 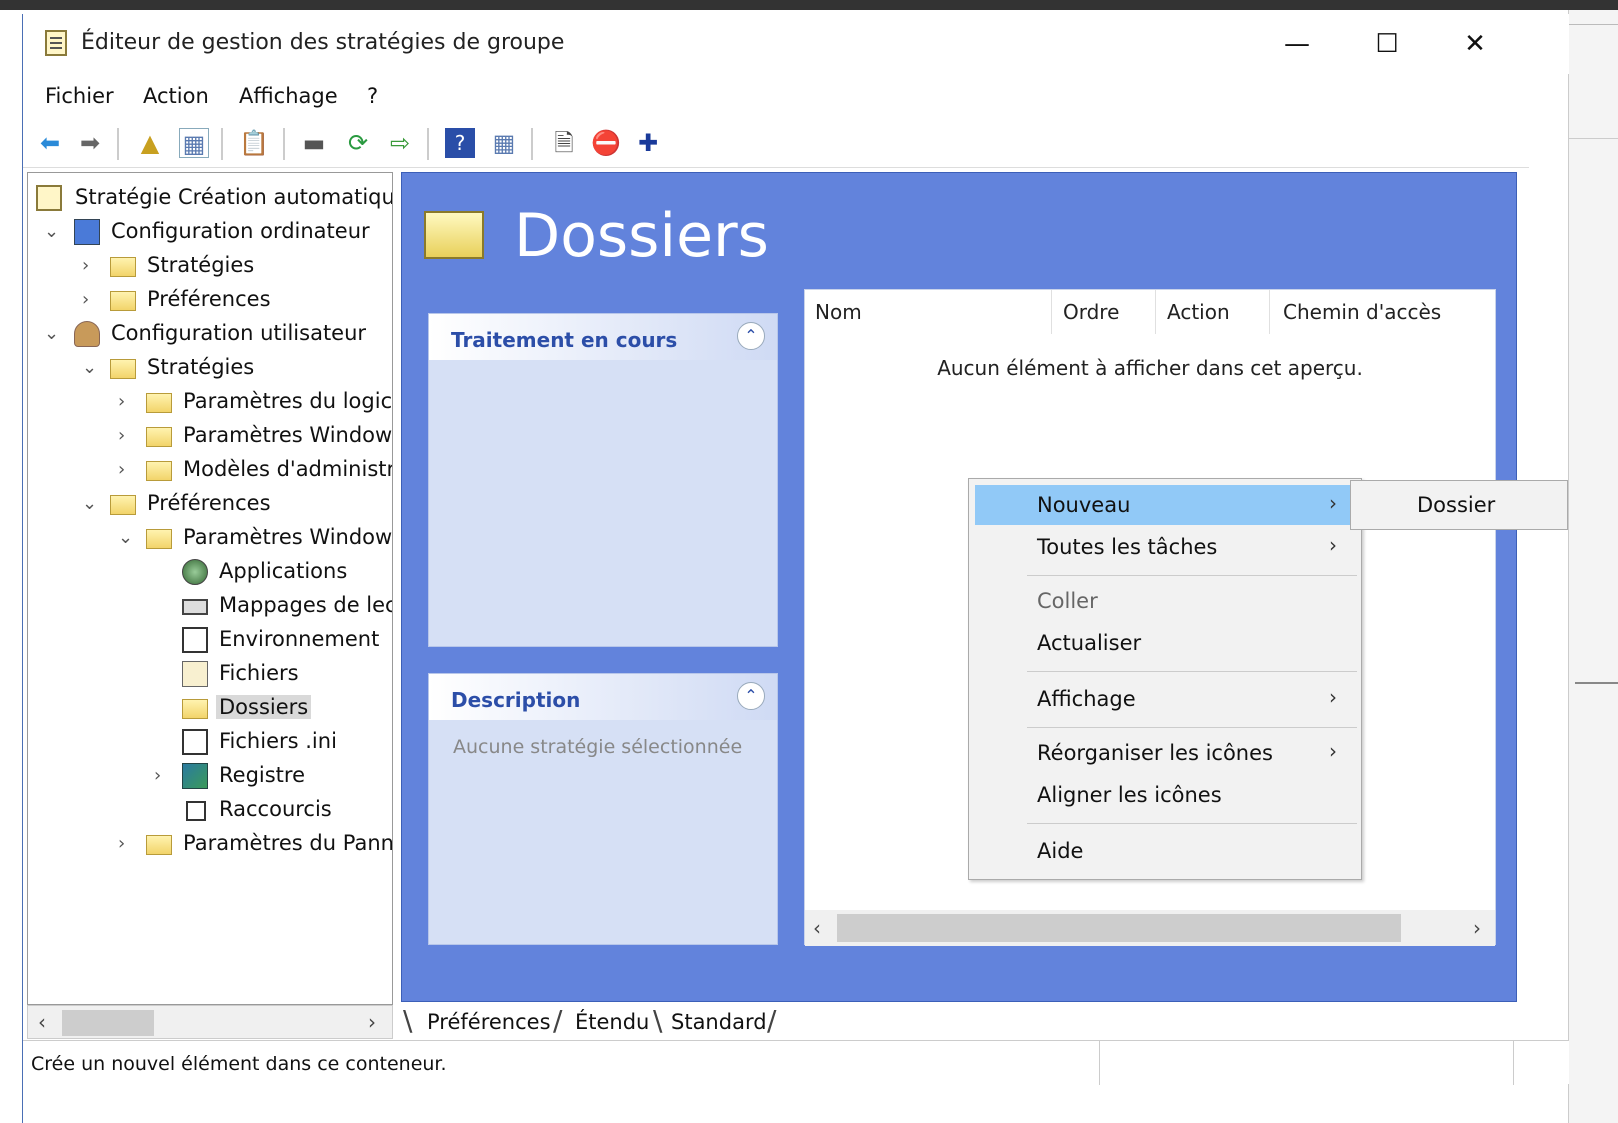 I want to click on new-submenu: Dossier, so click(x=1459, y=505).